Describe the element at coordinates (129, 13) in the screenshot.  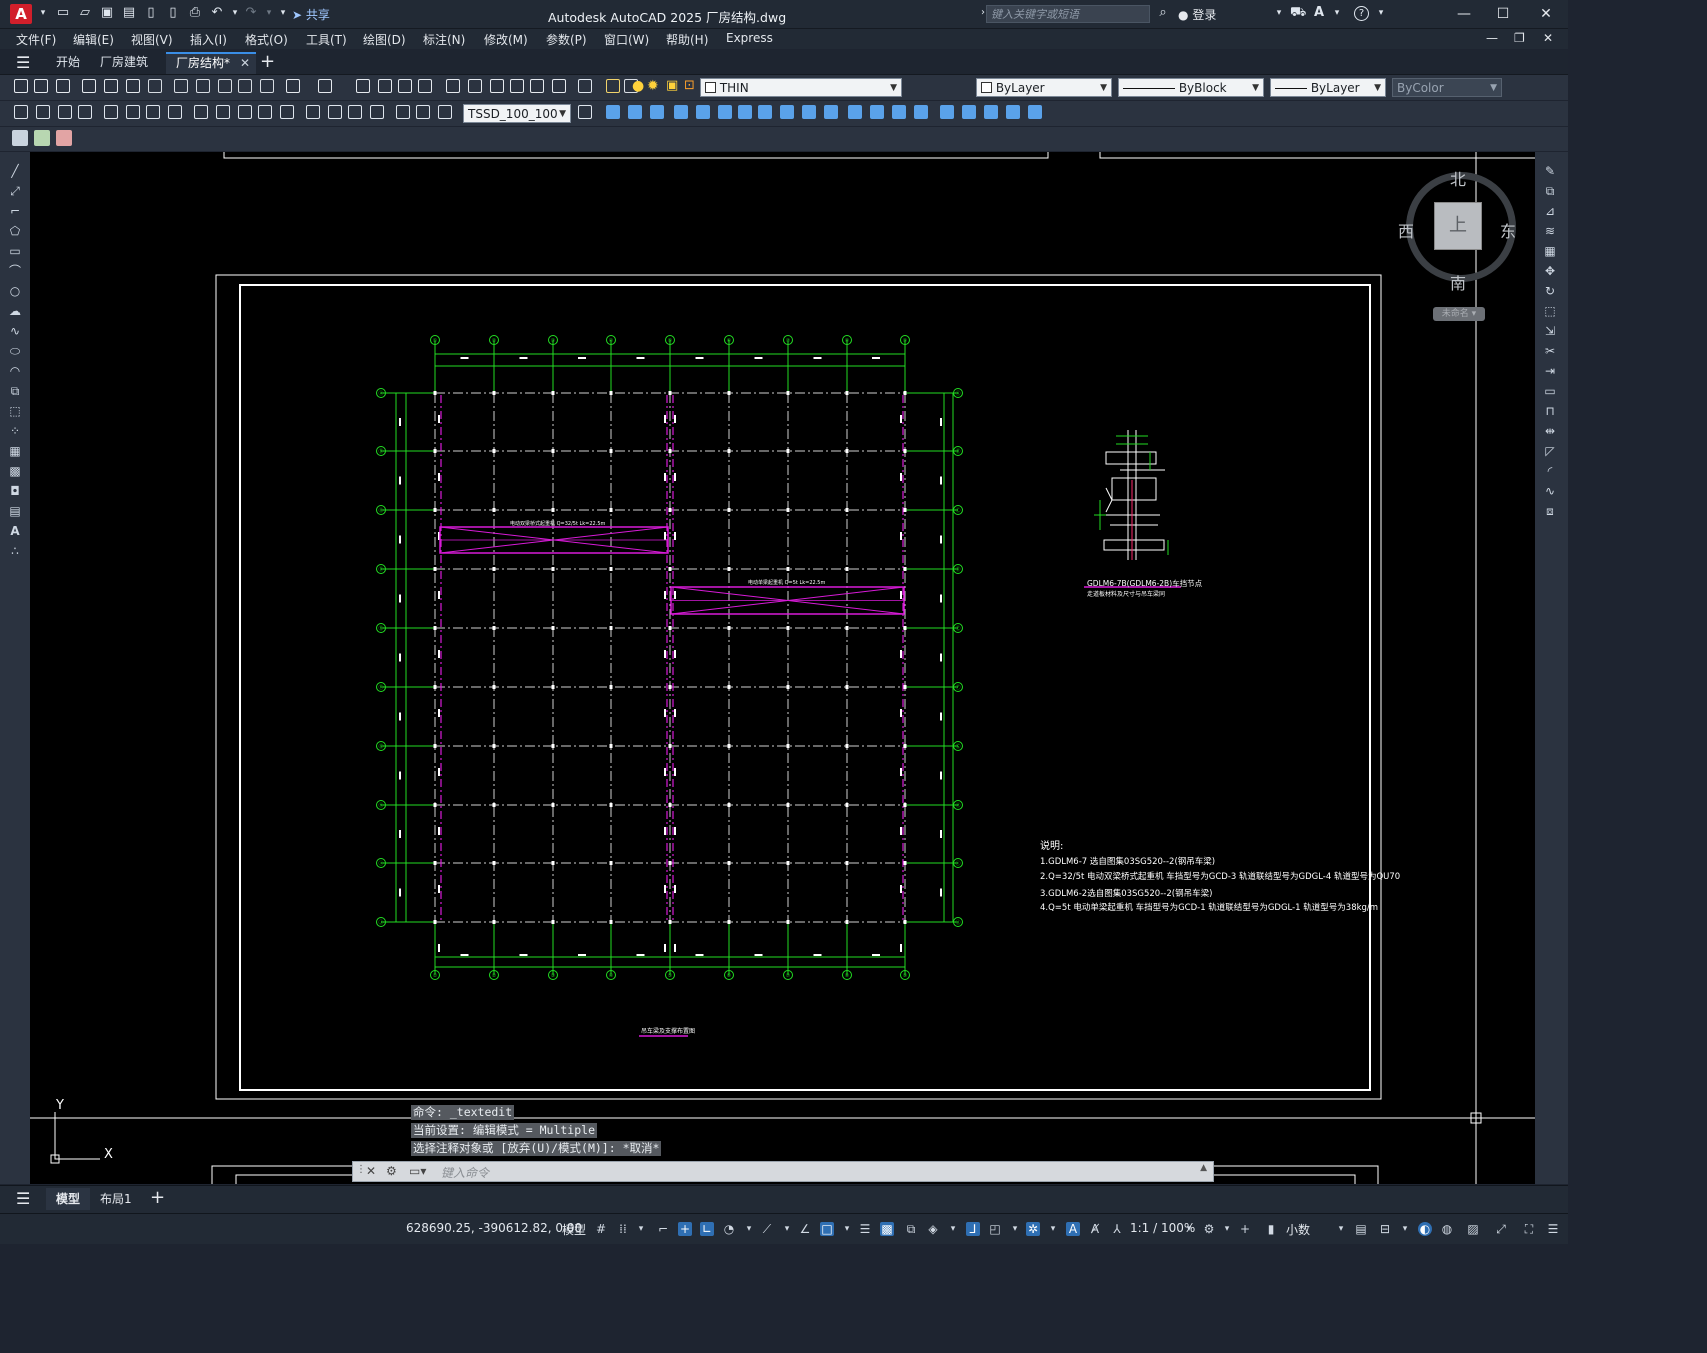
I see `save-as-icon: ▤` at that location.